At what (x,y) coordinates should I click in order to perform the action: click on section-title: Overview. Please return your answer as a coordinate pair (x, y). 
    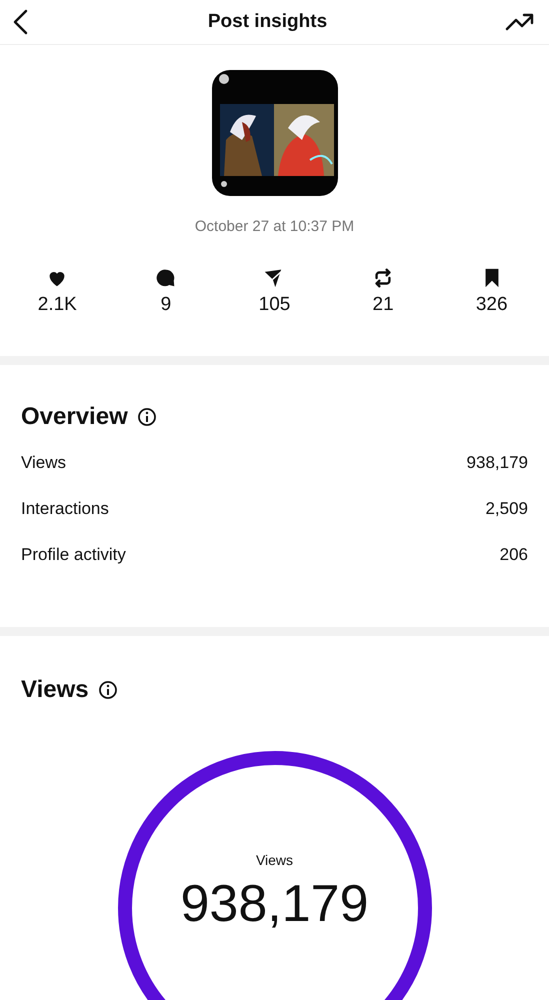
    Looking at the image, I should click on (74, 417).